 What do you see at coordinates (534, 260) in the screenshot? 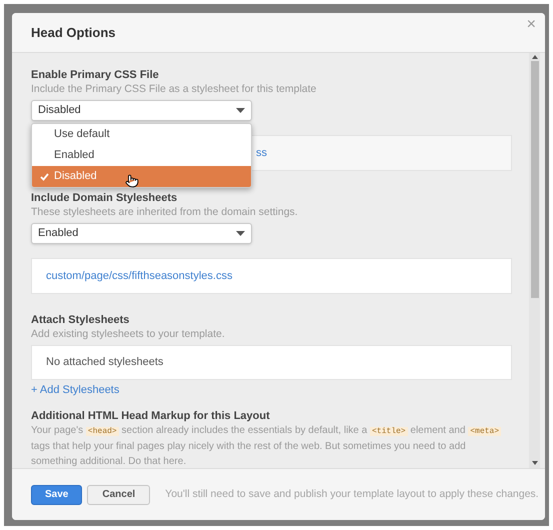
I see `scrollbar` at bounding box center [534, 260].